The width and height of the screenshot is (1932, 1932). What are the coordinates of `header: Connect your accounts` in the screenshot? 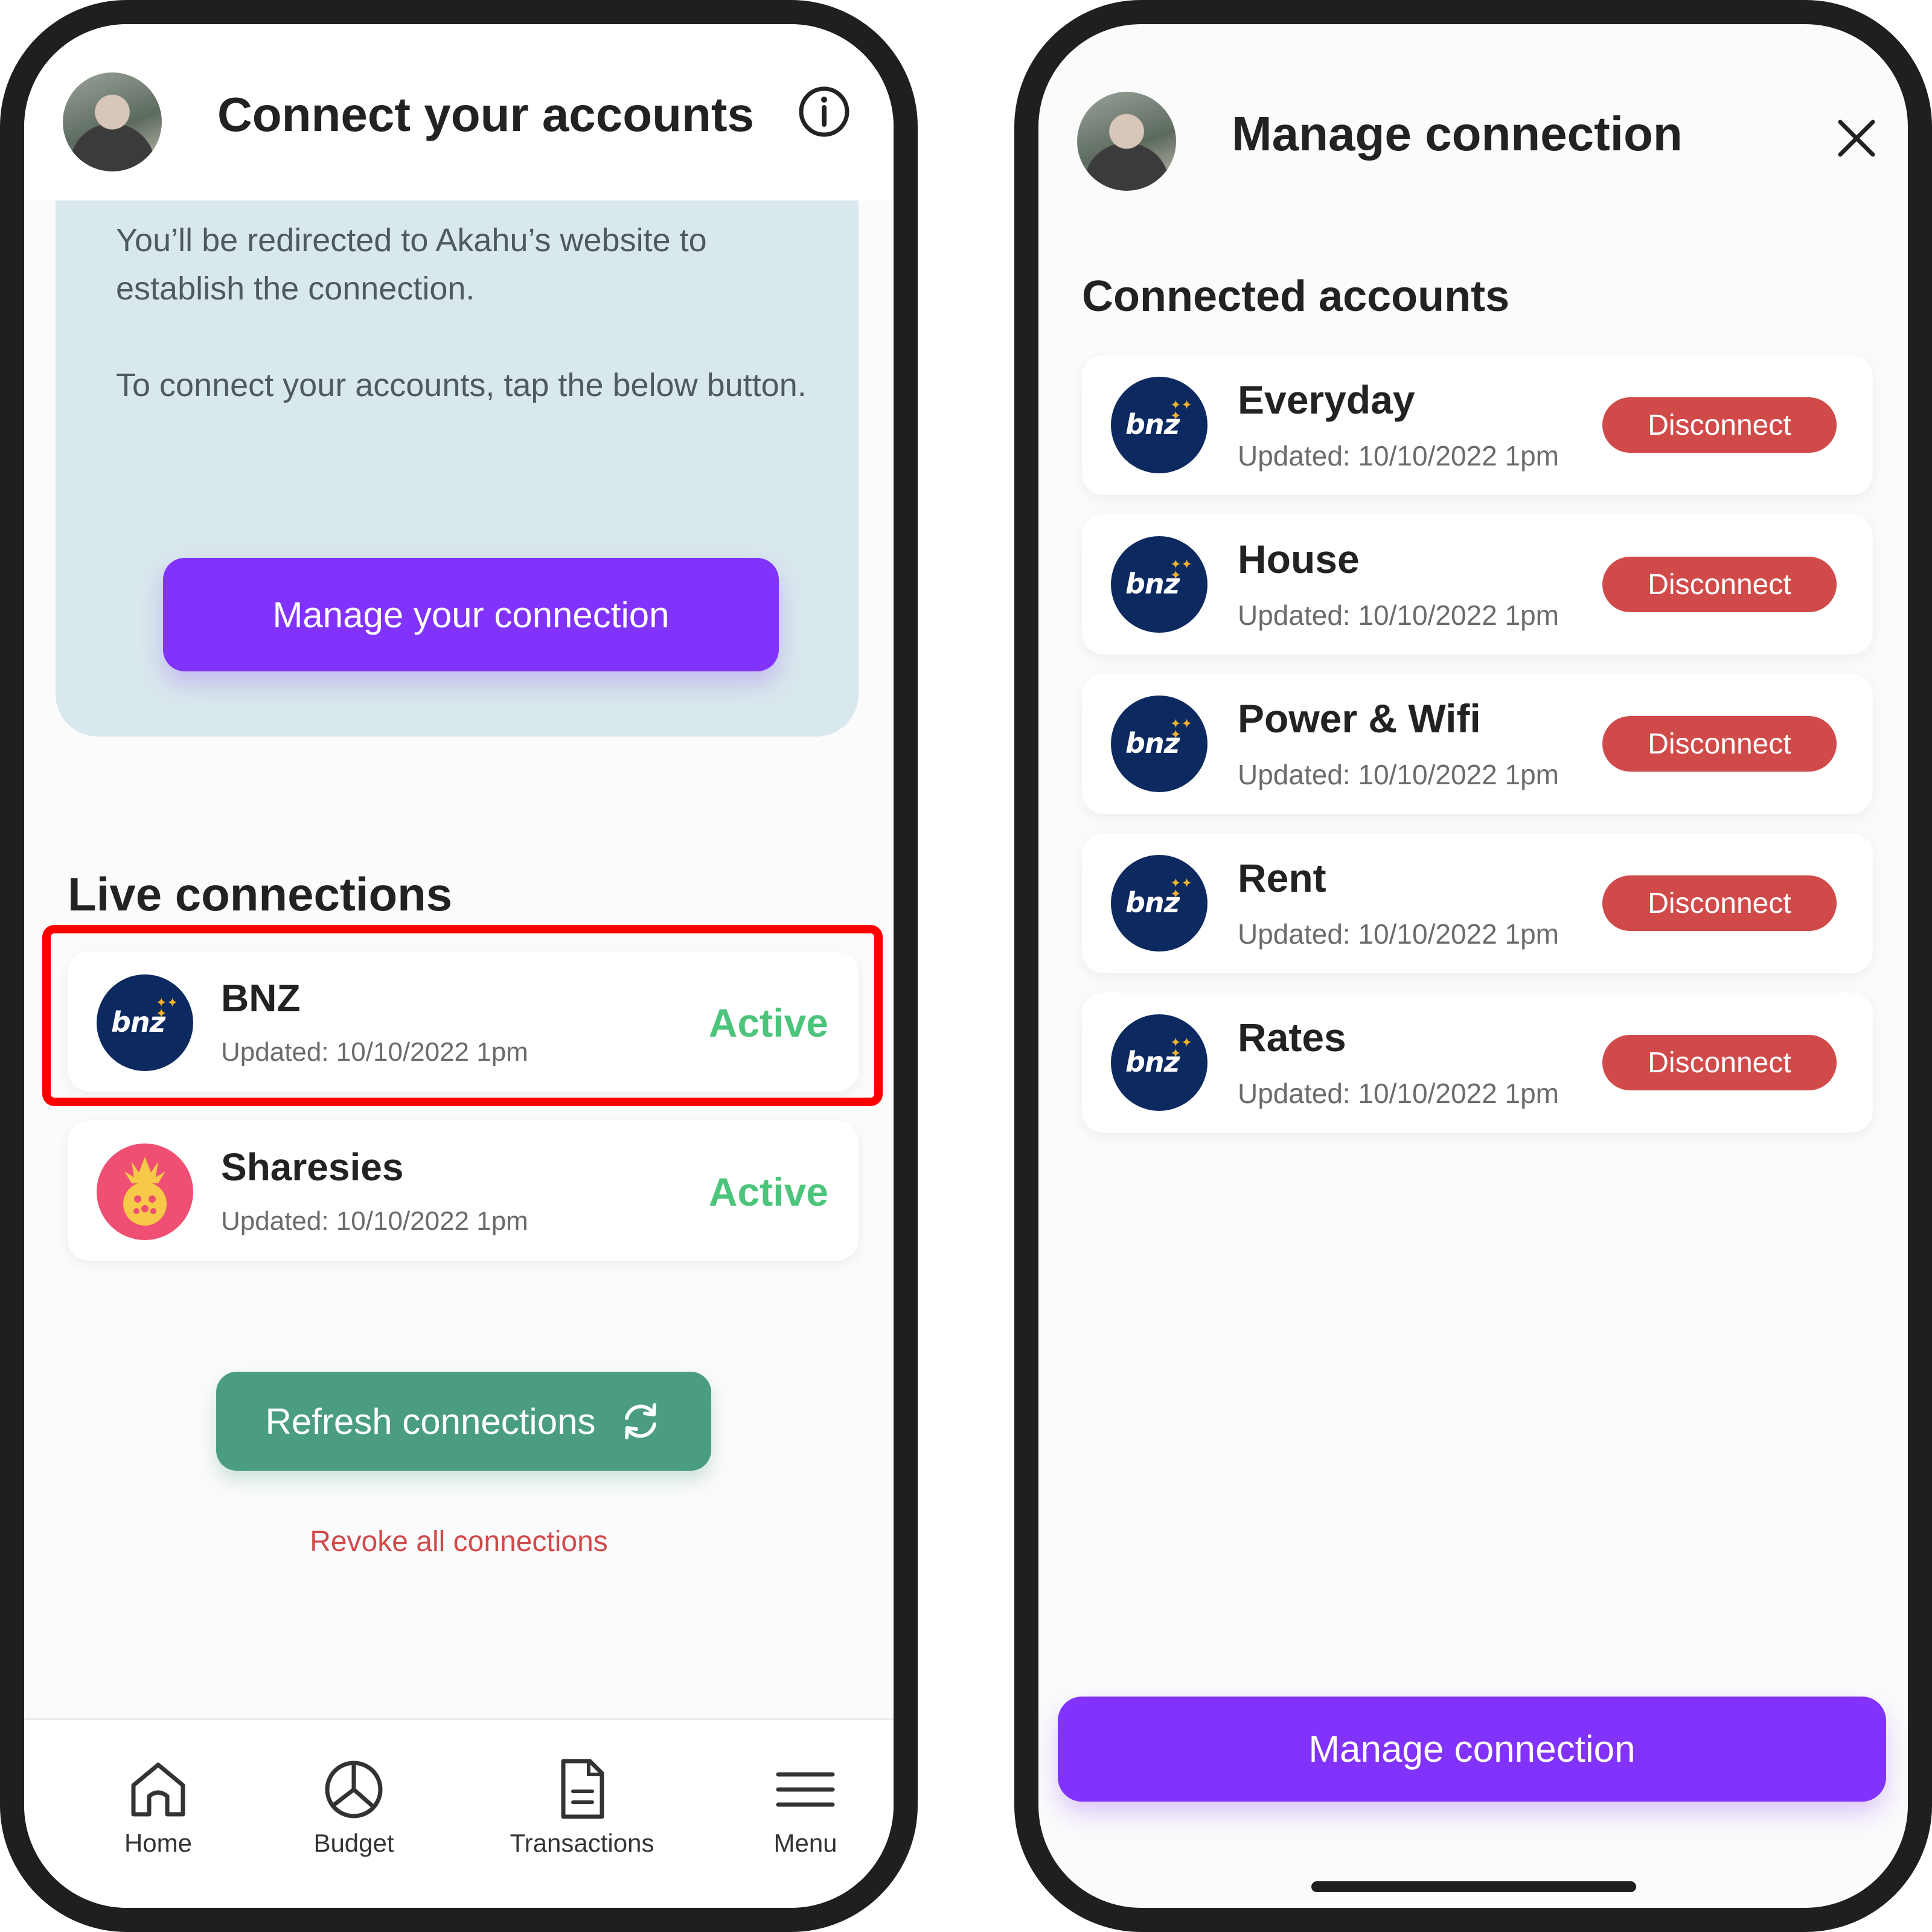 It's located at (459, 112).